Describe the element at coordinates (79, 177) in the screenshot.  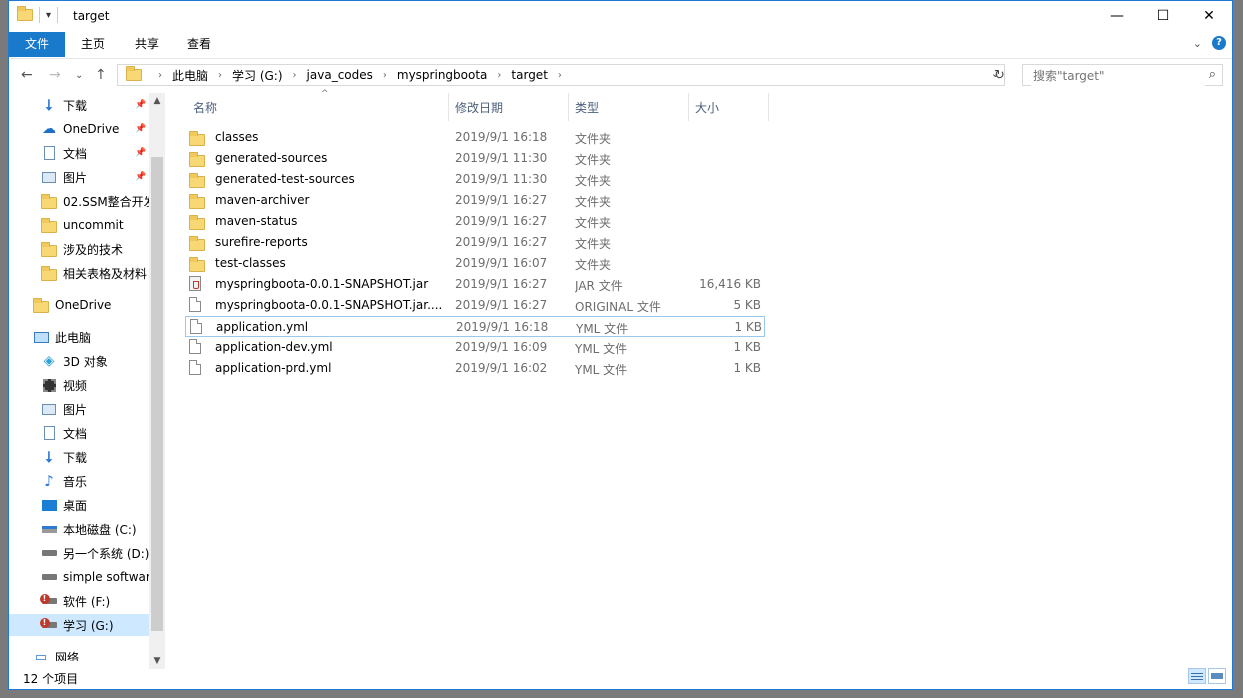
I see `nav-item: 图片 📌` at that location.